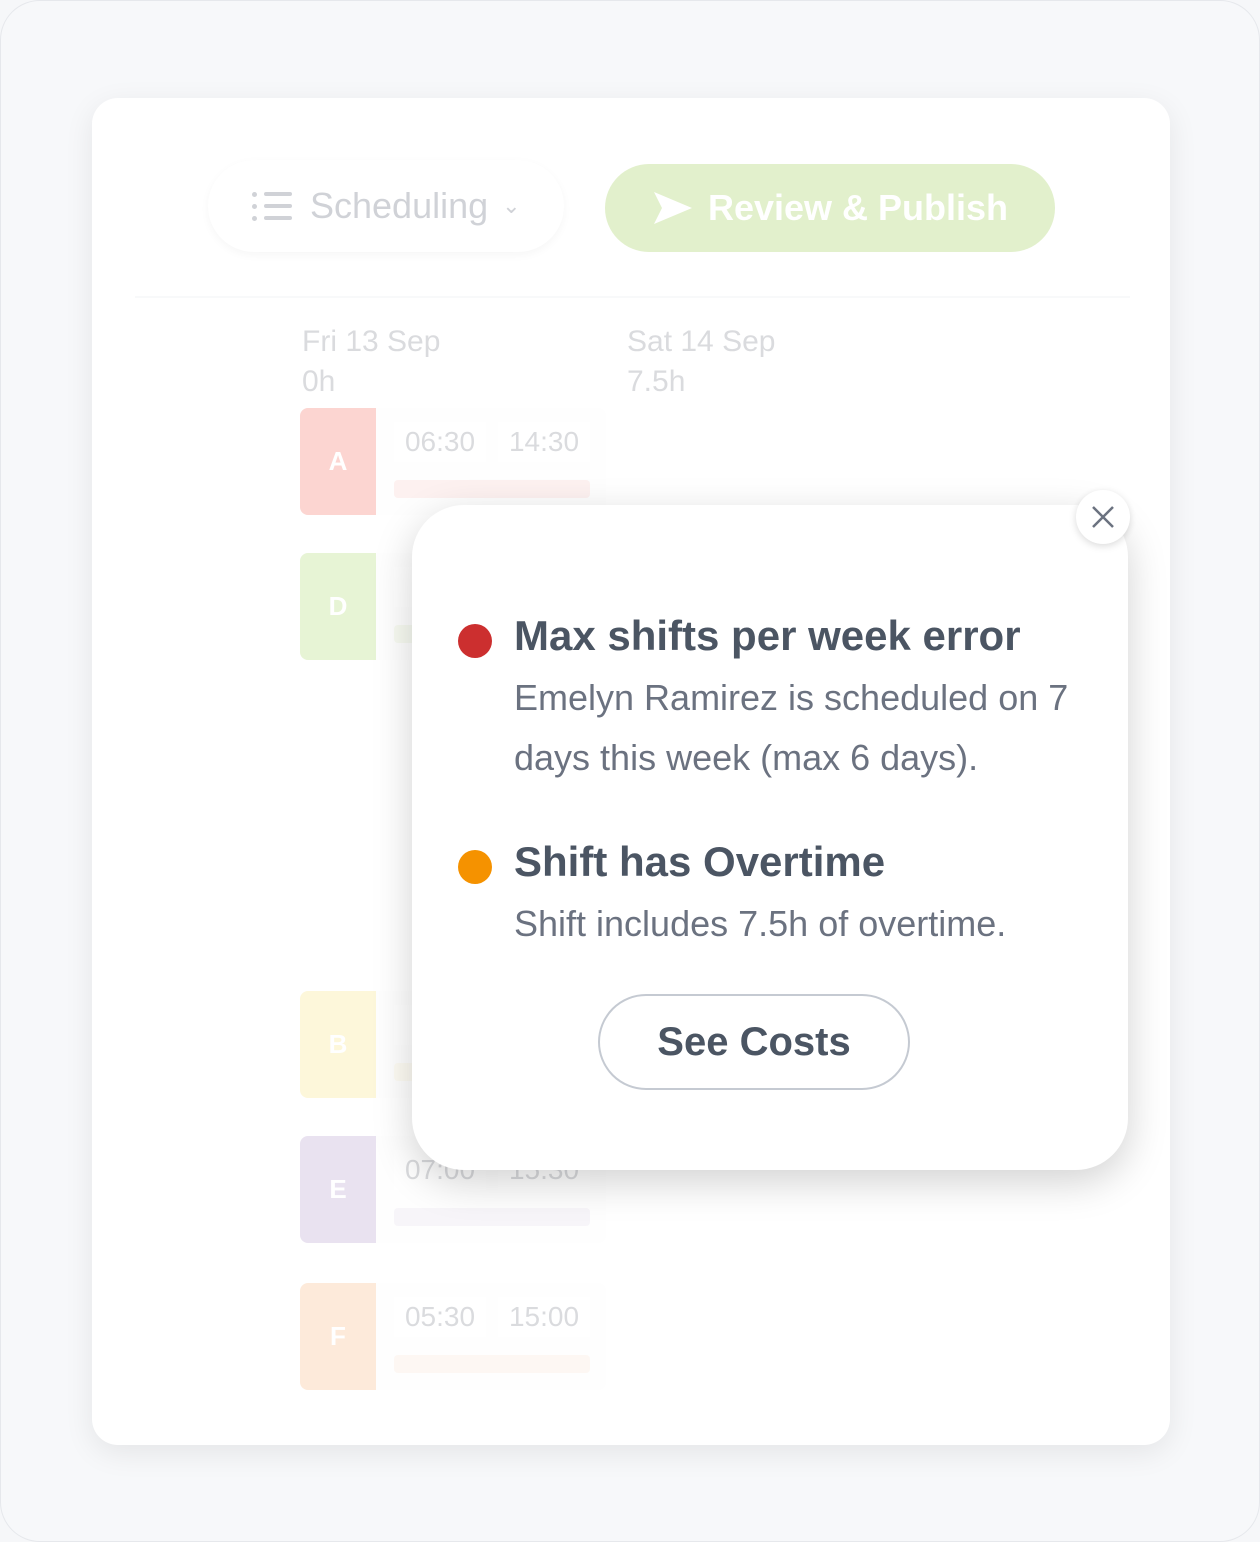 The image size is (1260, 1542). What do you see at coordinates (475, 641) in the screenshot?
I see `error-dot-icon` at bounding box center [475, 641].